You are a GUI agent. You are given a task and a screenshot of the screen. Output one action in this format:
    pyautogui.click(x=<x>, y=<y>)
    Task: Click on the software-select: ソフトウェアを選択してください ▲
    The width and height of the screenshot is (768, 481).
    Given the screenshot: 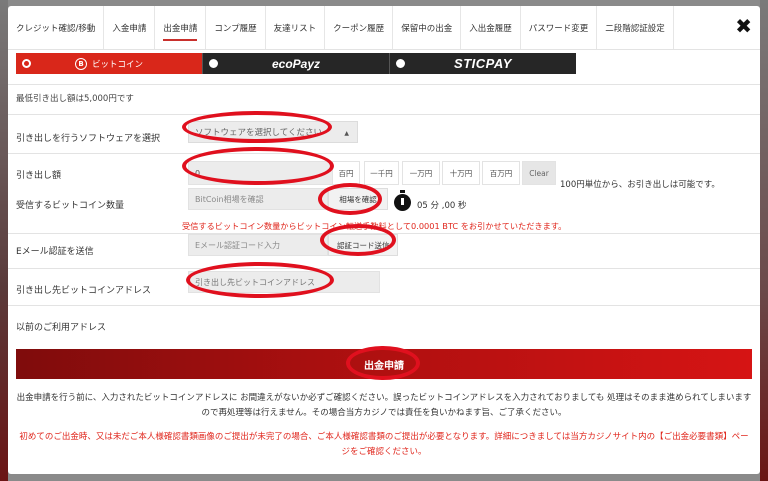 What is the action you would take?
    pyautogui.click(x=273, y=132)
    